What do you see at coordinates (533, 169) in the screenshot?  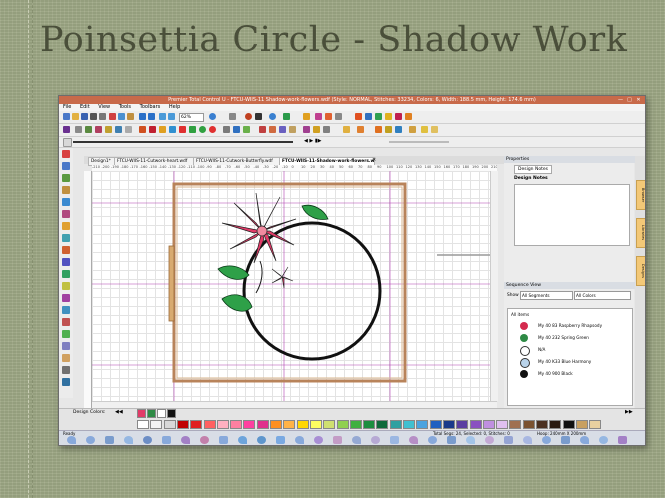 I see `tab-design-notes: Design Notes` at bounding box center [533, 169].